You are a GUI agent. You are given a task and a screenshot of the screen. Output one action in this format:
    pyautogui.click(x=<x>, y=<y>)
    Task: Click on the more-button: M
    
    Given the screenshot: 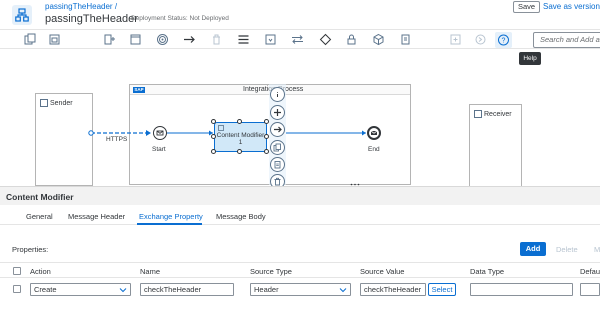 What is the action you would take?
    pyautogui.click(x=597, y=249)
    